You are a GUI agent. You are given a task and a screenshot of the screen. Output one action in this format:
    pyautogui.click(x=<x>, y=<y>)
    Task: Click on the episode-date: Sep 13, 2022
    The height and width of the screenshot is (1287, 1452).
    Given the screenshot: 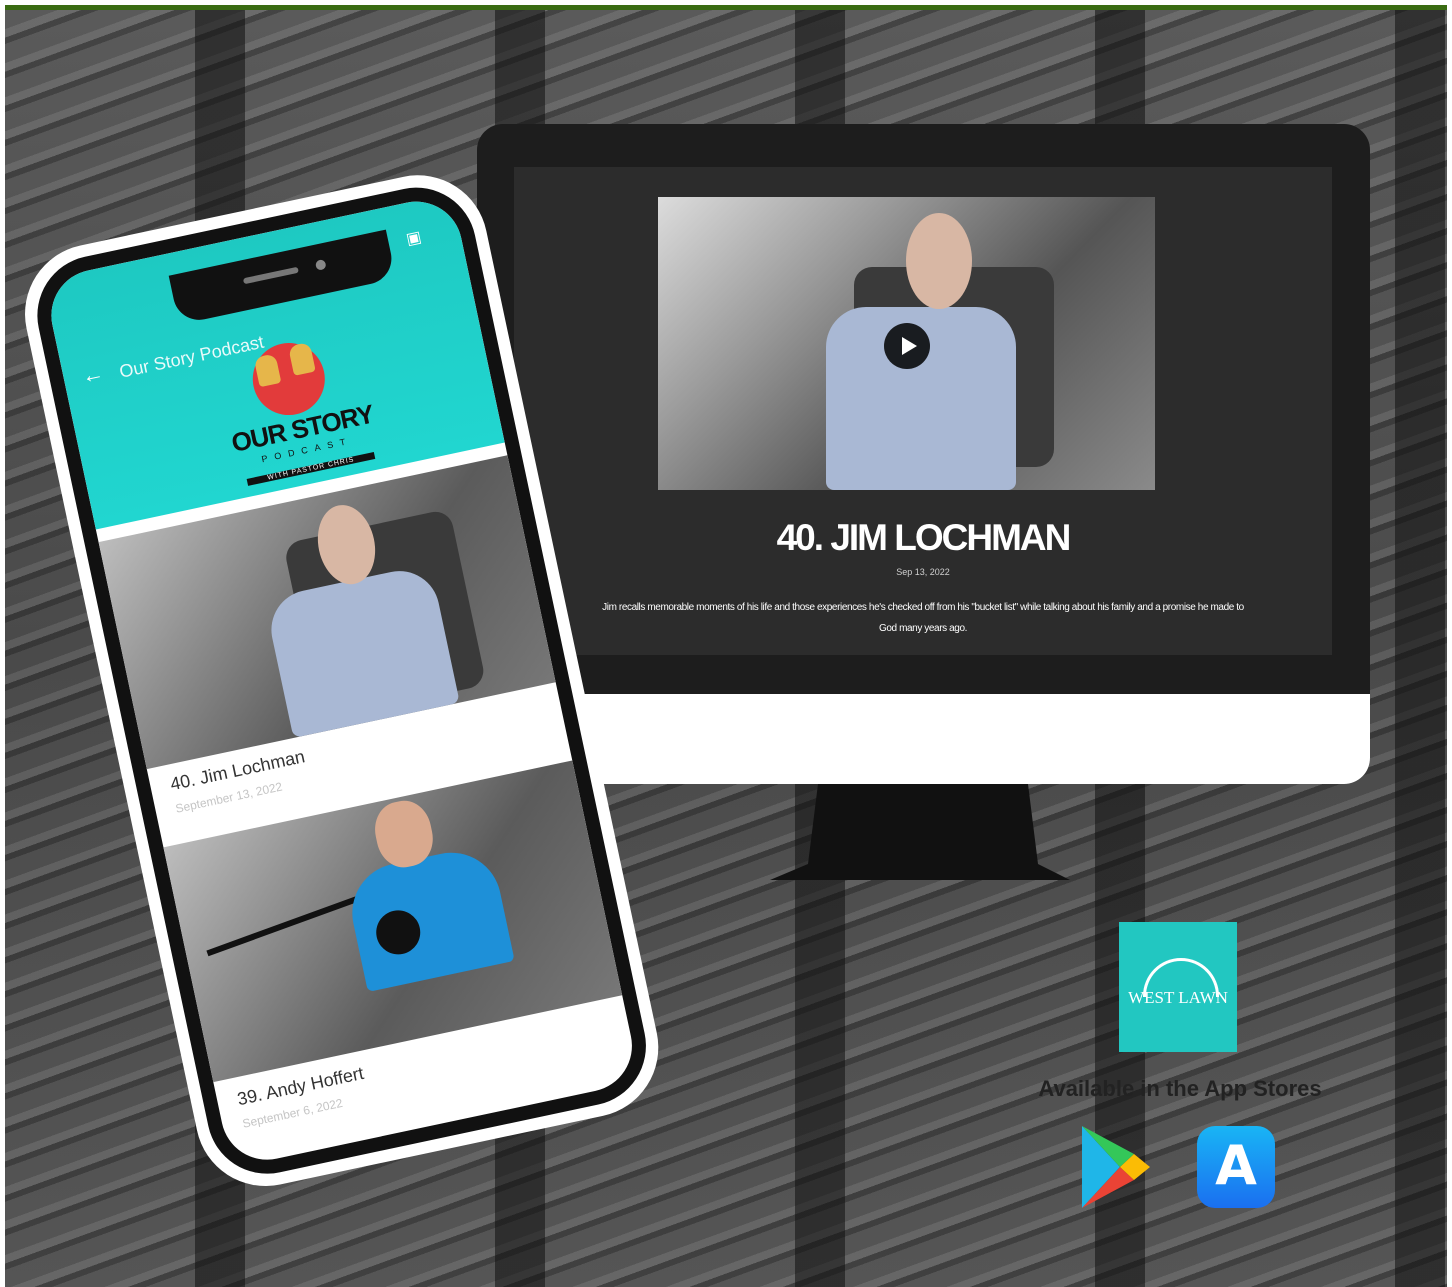 What is the action you would take?
    pyautogui.click(x=923, y=572)
    